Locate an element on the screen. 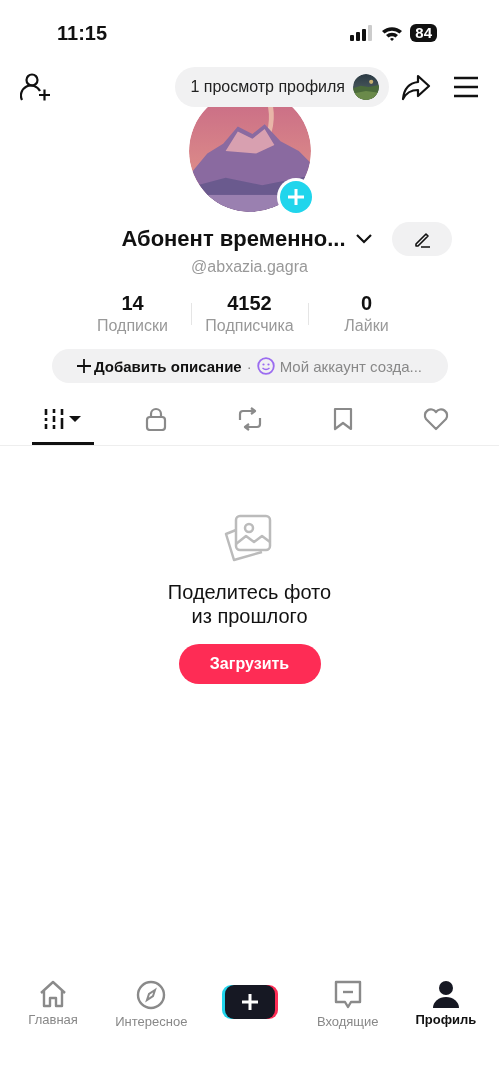 The image size is (499, 1080). heart-icon is located at coordinates (436, 418).